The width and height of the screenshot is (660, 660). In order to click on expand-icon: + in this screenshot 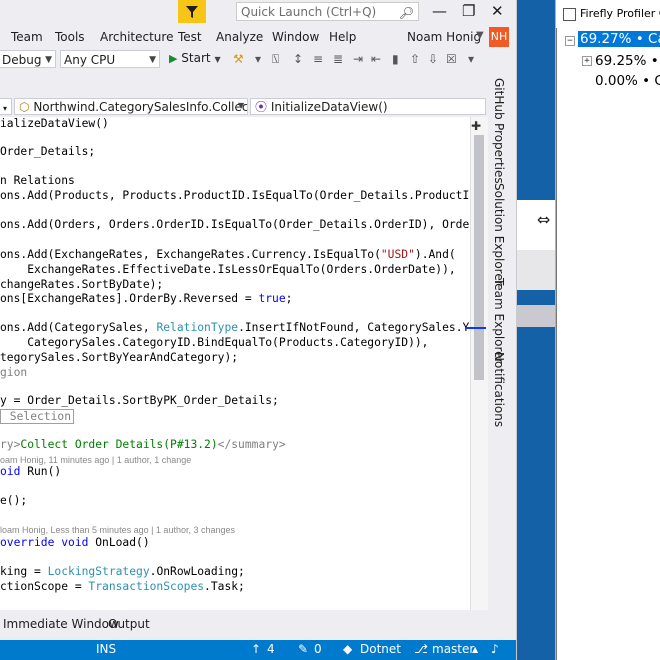, I will do `click(587, 61)`.